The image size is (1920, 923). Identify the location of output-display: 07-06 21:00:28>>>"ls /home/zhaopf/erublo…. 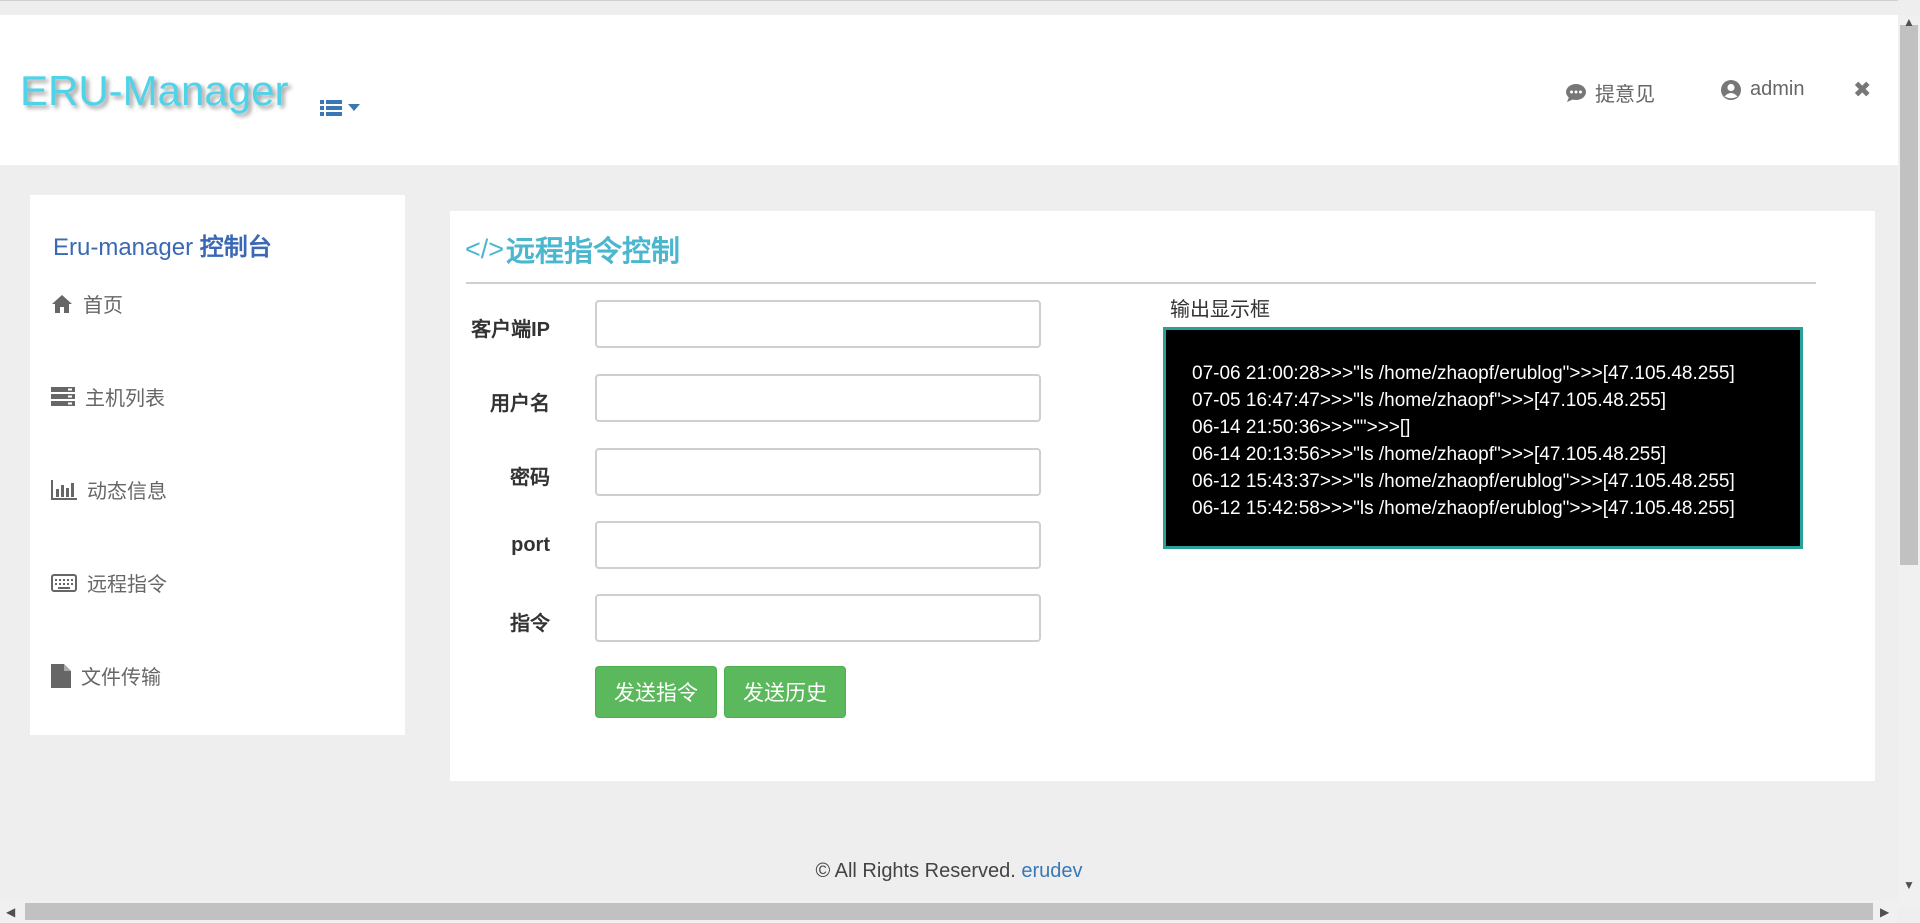
(1483, 438).